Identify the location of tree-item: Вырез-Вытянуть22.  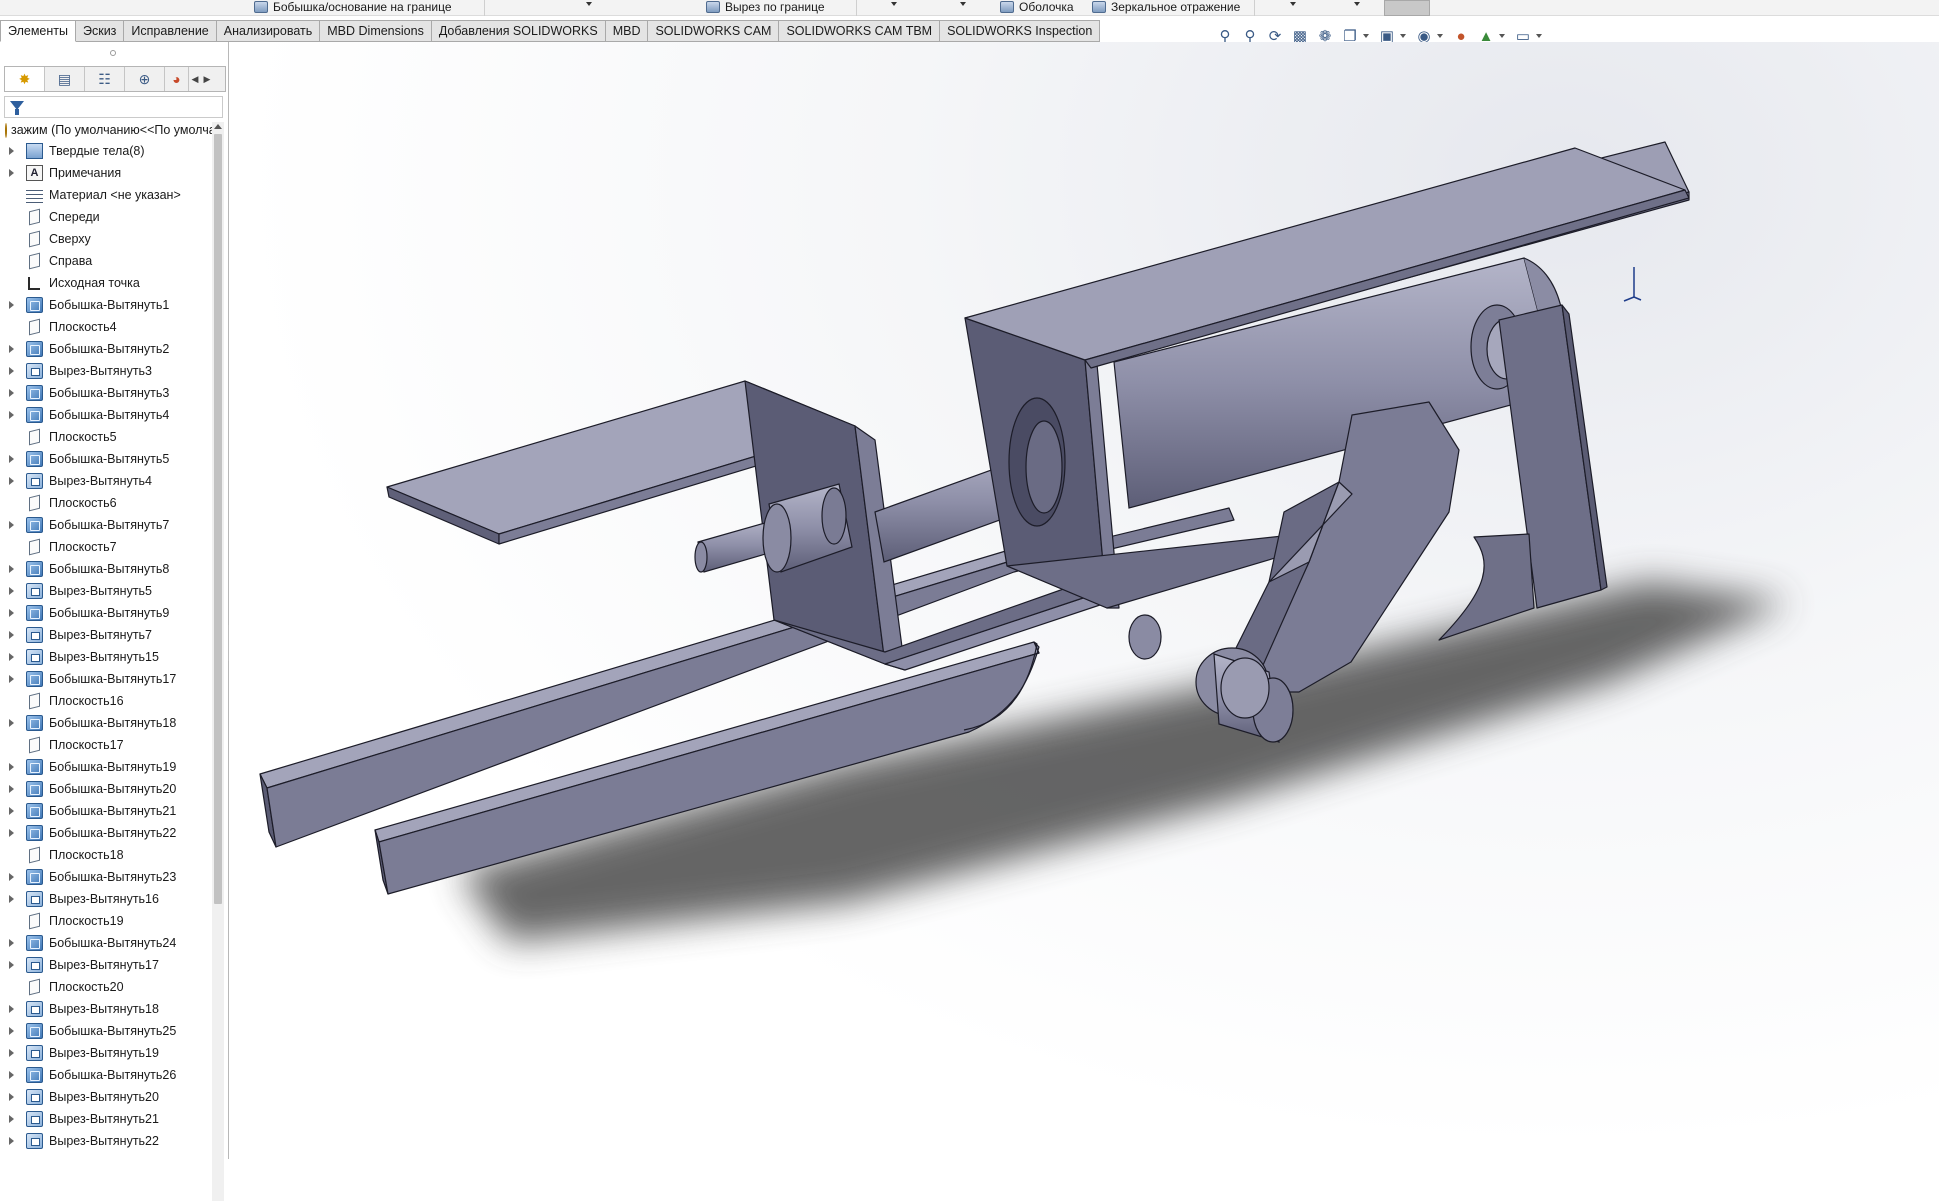
(105, 1141).